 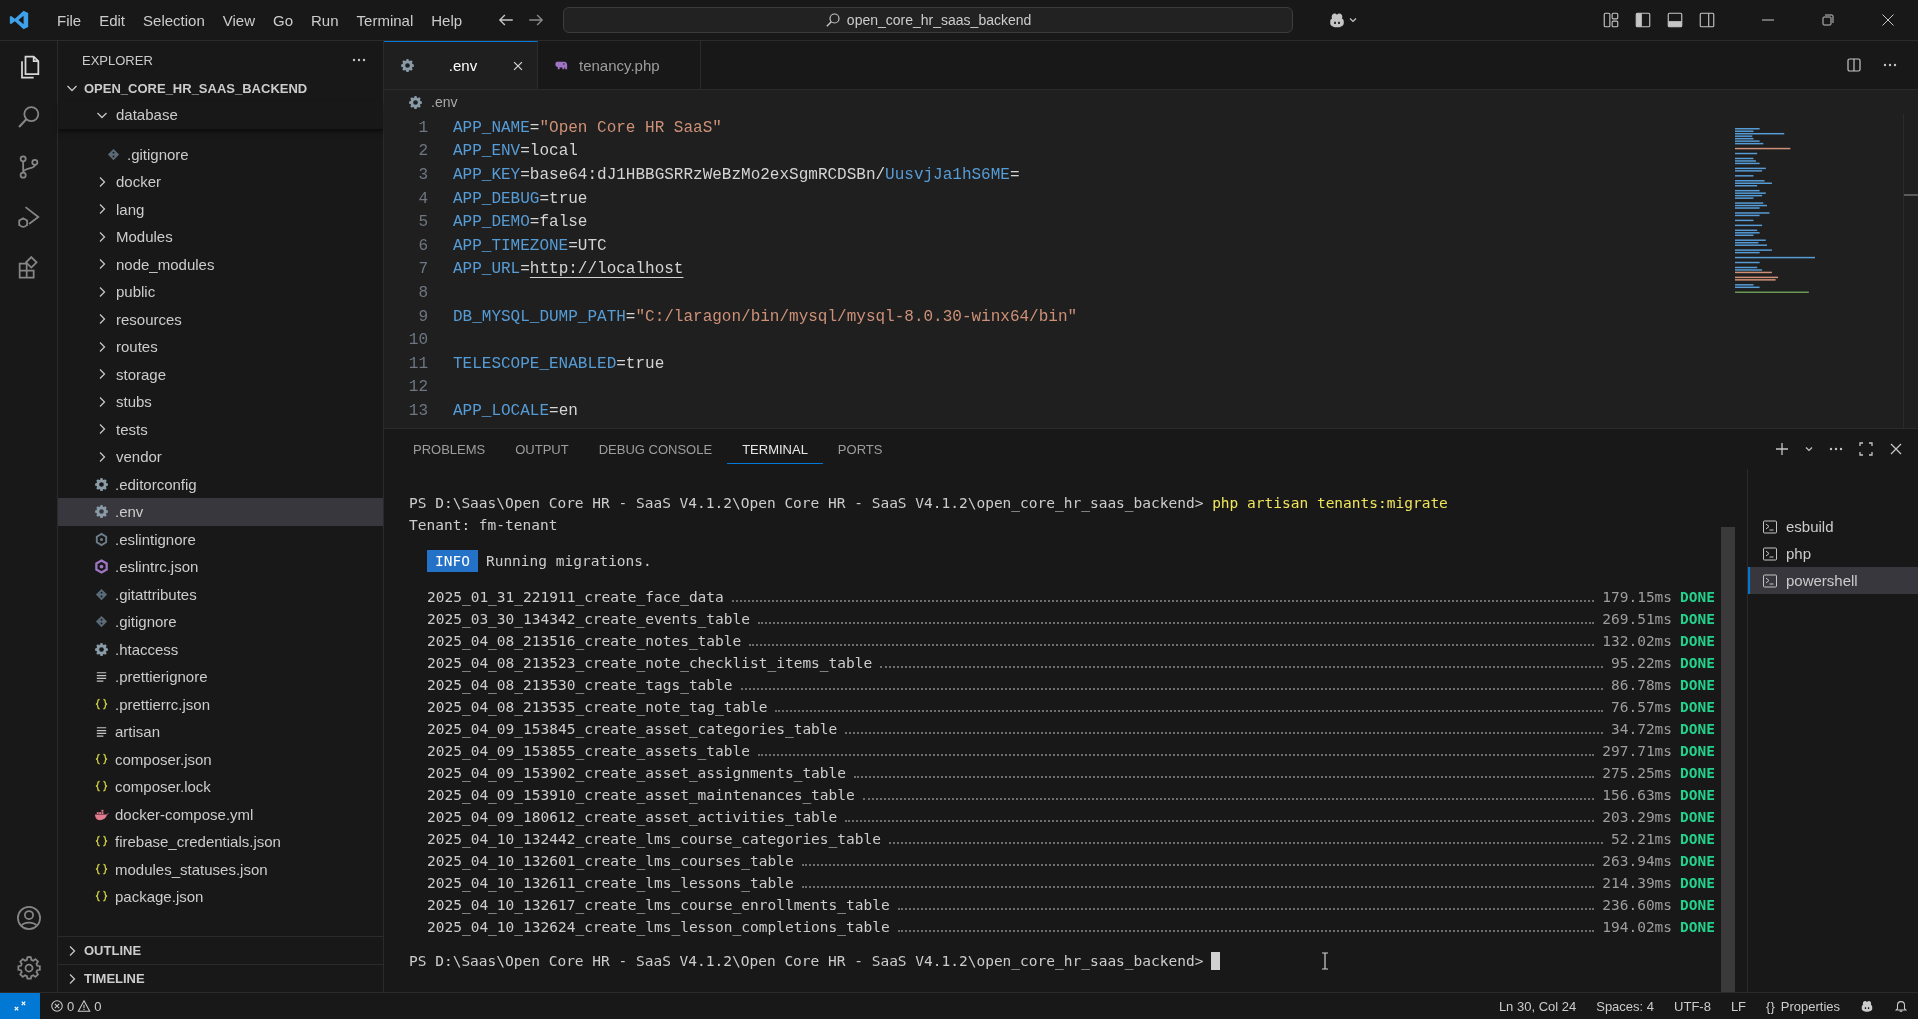 I want to click on migration-name: 2025_04_10_132442_create_lms_course_categories_table, so click(x=654, y=840).